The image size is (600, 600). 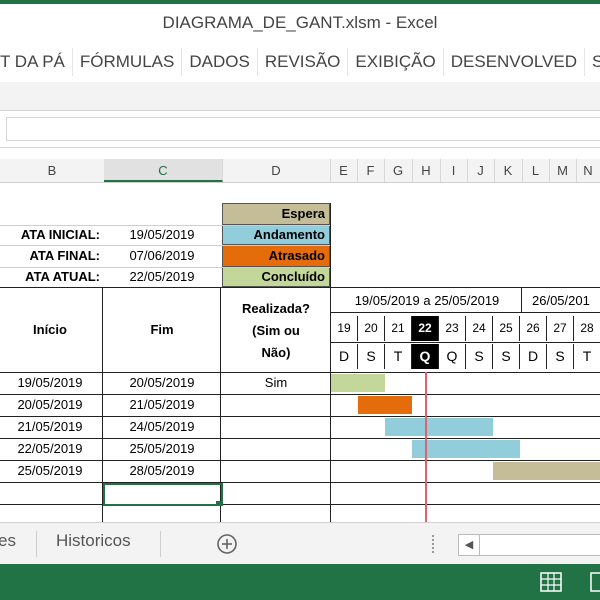 I want to click on ribbon-tab: T DA PÁ, so click(x=36, y=62).